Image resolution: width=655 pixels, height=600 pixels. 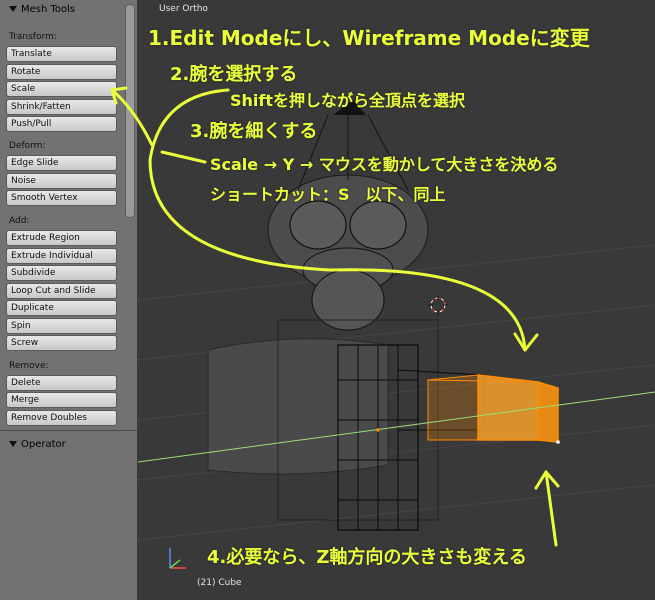 What do you see at coordinates (493, 409) in the screenshot?
I see `selected-arm` at bounding box center [493, 409].